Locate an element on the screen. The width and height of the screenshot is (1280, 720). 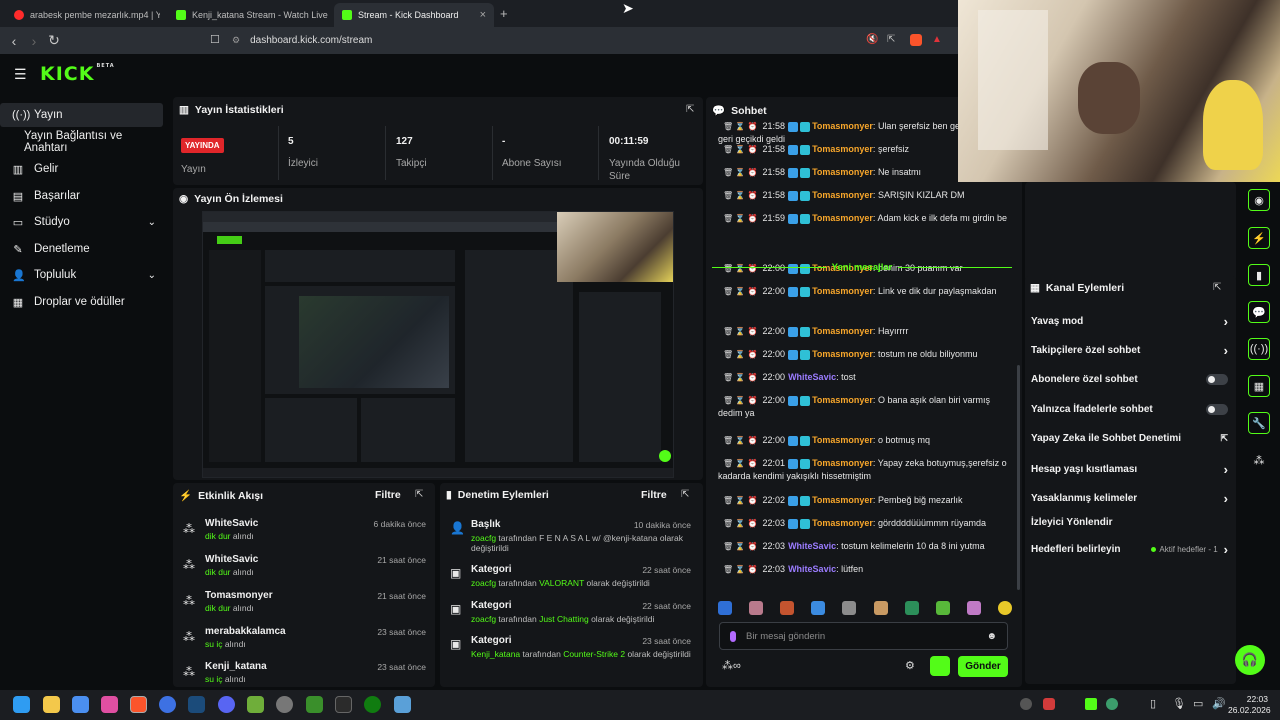
sidebar-item-studio: ▭ Stüdyo ⌄ is located at coordinates (84, 222).